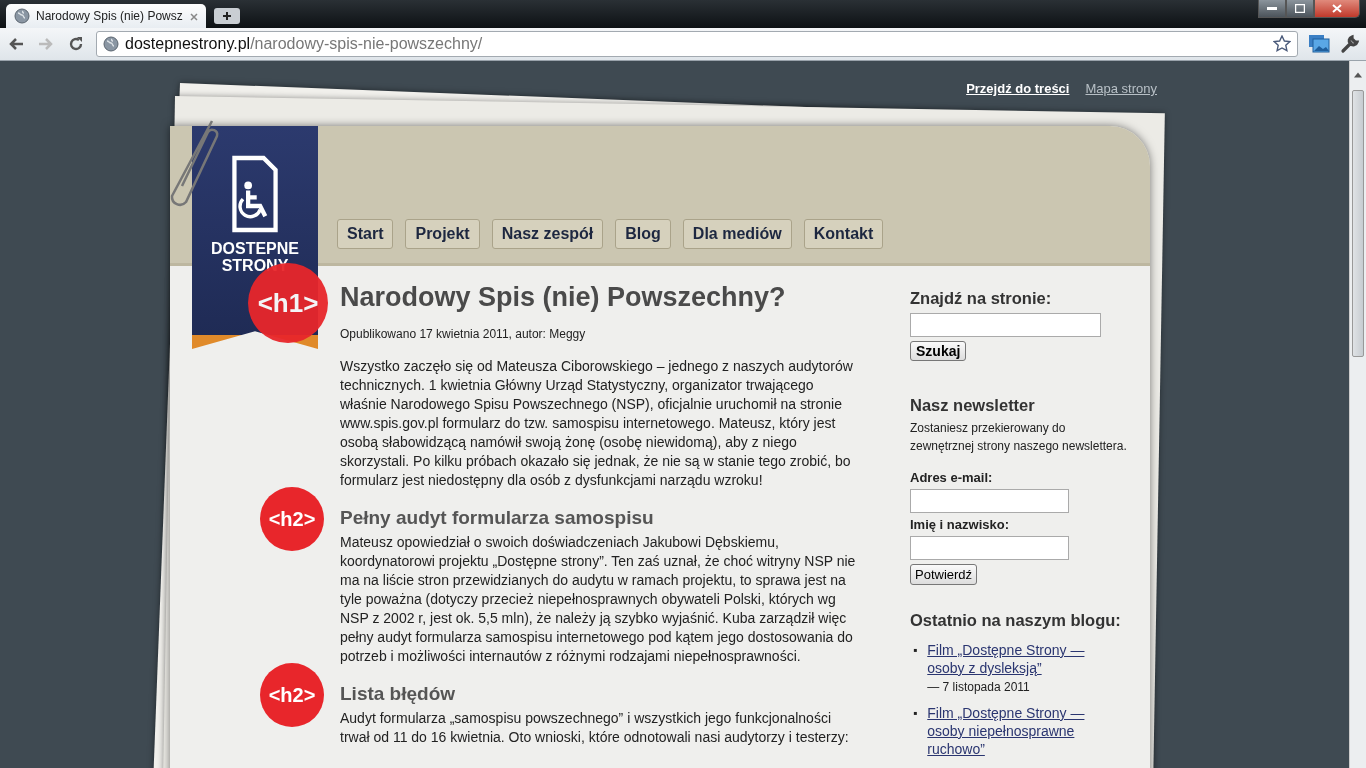 The image size is (1366, 768). I want to click on wrench-icon, so click(1350, 44).